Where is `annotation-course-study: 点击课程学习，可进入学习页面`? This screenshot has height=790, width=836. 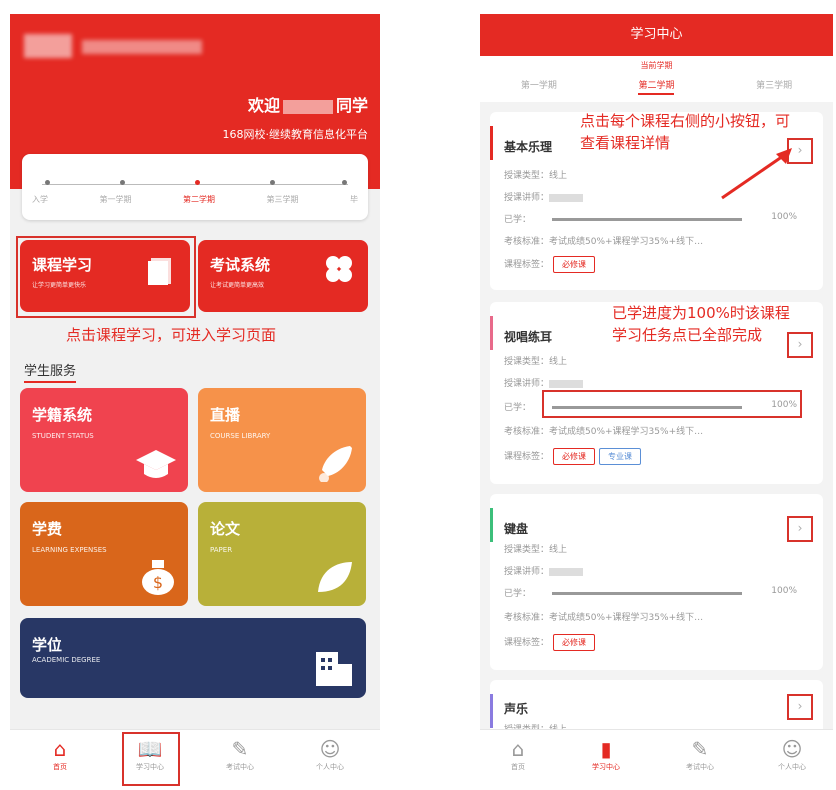 annotation-course-study: 点击课程学习，可进入学习页面 is located at coordinates (171, 335).